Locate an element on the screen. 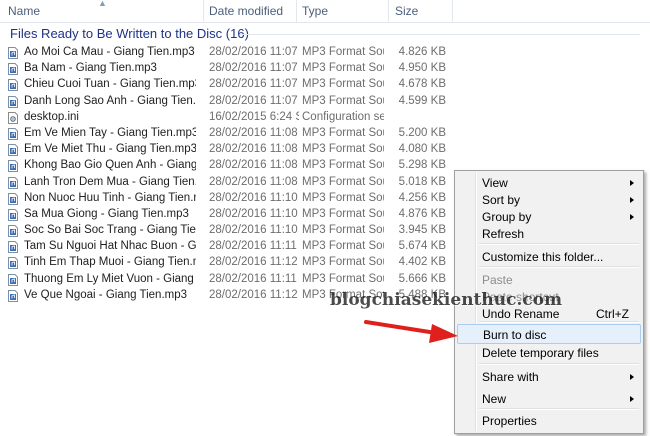  menu-item-new: New is located at coordinates (549, 399).